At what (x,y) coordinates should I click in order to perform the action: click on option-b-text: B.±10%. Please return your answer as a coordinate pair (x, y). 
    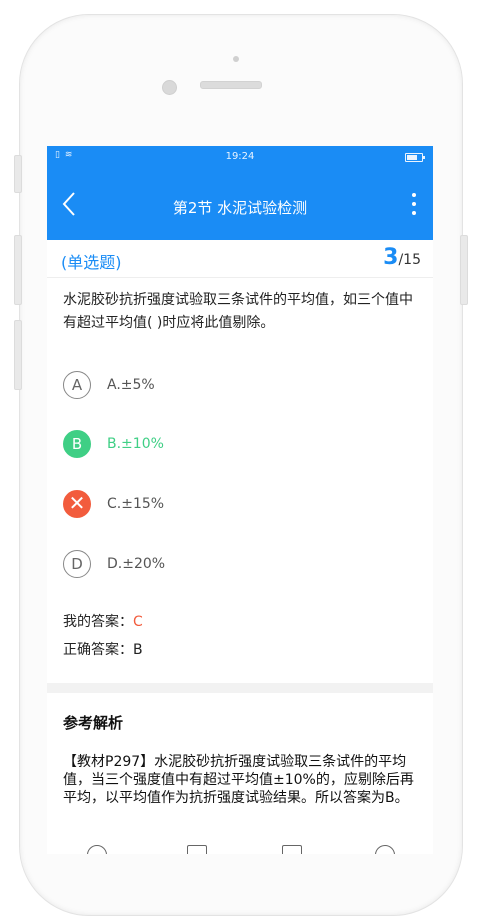
    Looking at the image, I should click on (135, 444).